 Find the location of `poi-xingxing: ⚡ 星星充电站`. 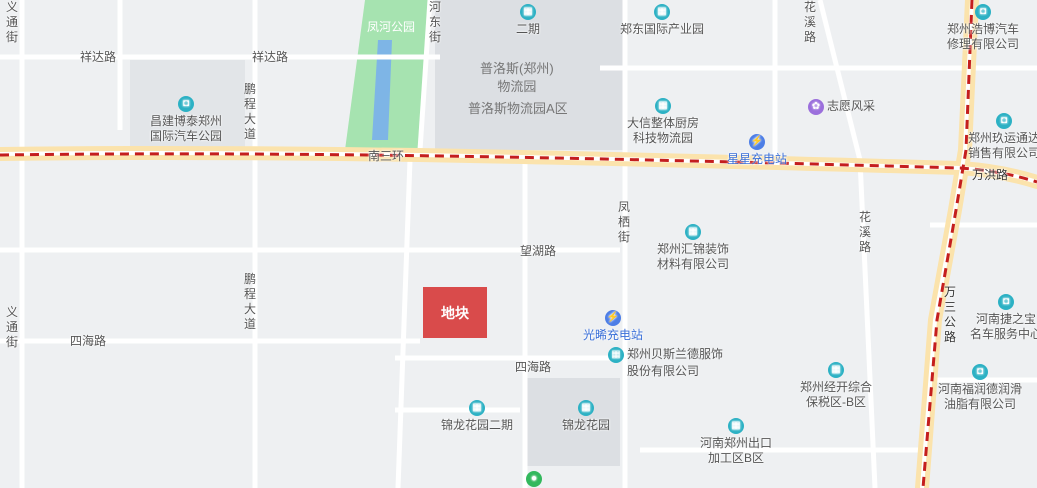

poi-xingxing: ⚡ 星星充电站 is located at coordinates (757, 150).